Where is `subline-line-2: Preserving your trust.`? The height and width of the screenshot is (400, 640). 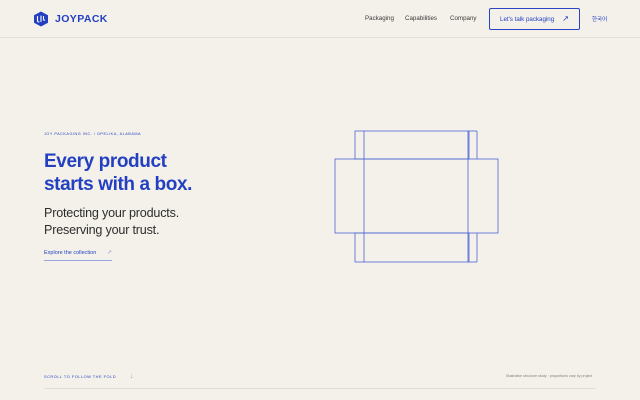
subline-line-2: Preserving your trust. is located at coordinates (102, 229).